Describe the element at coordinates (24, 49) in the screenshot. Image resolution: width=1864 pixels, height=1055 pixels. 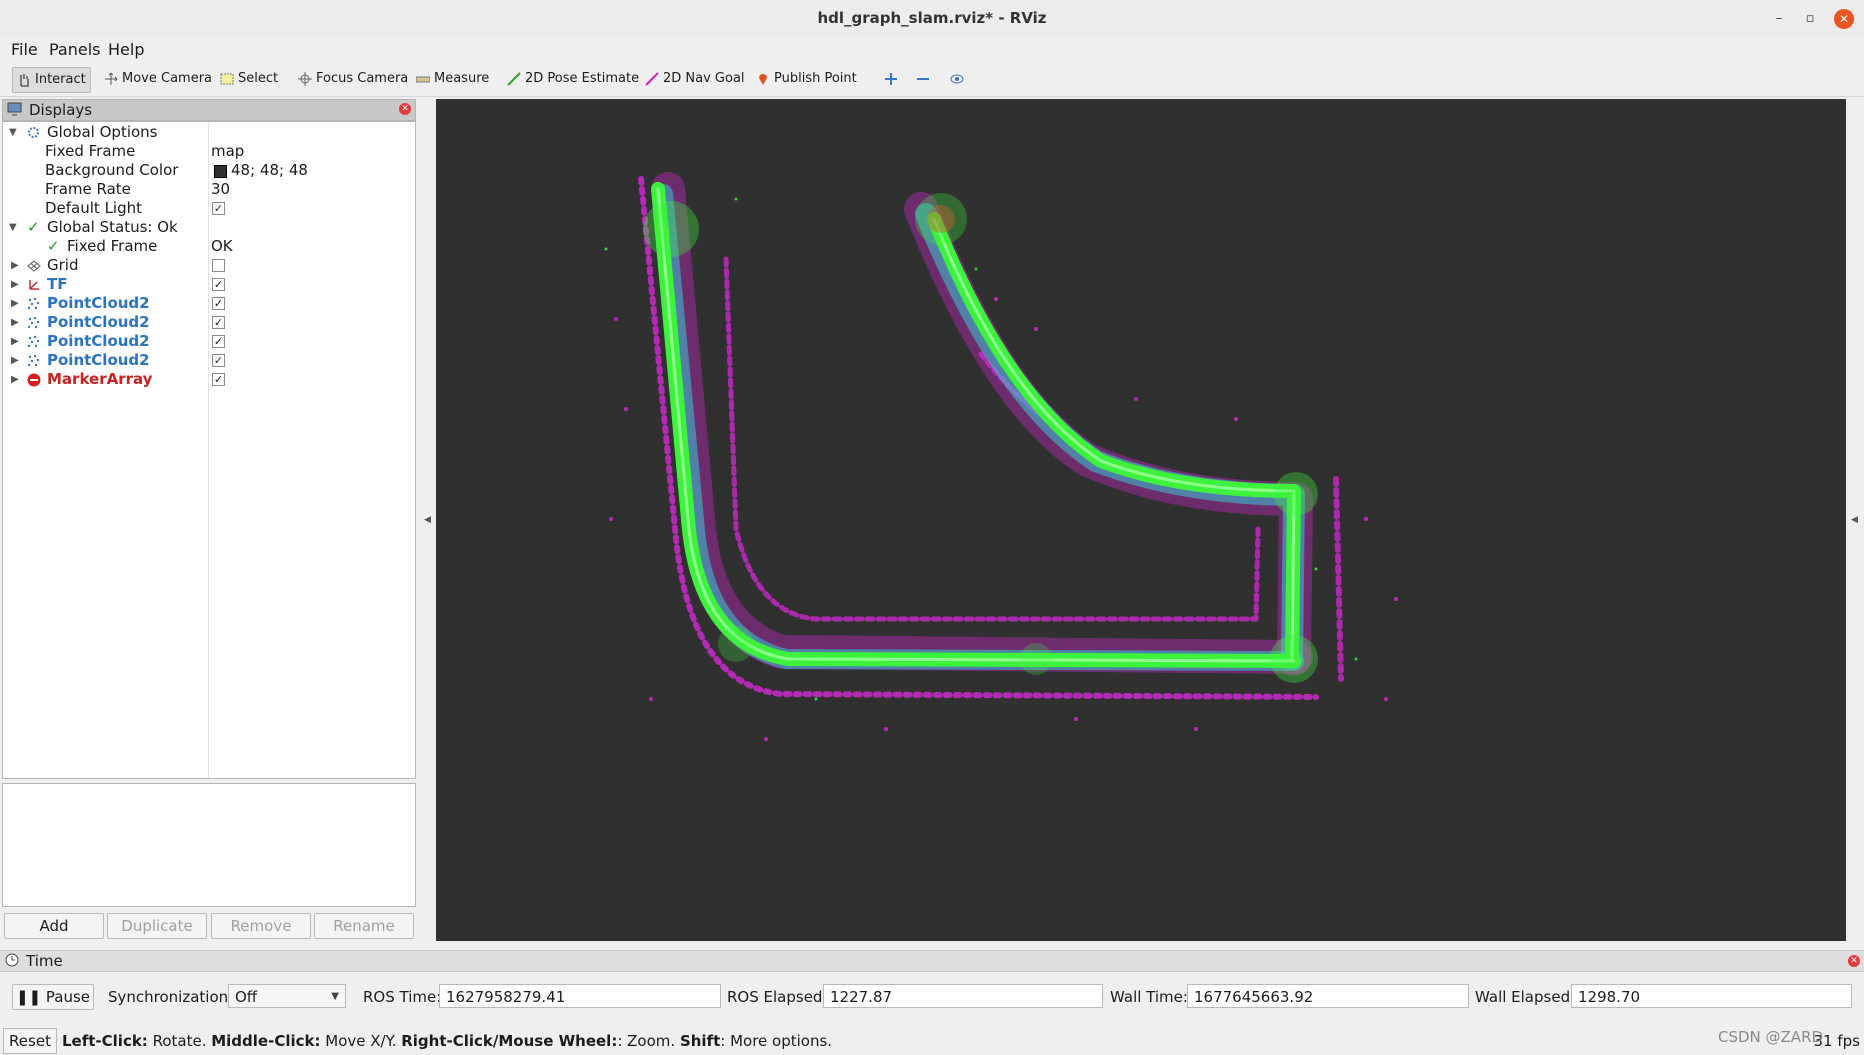
I see `menu-file: File` at that location.